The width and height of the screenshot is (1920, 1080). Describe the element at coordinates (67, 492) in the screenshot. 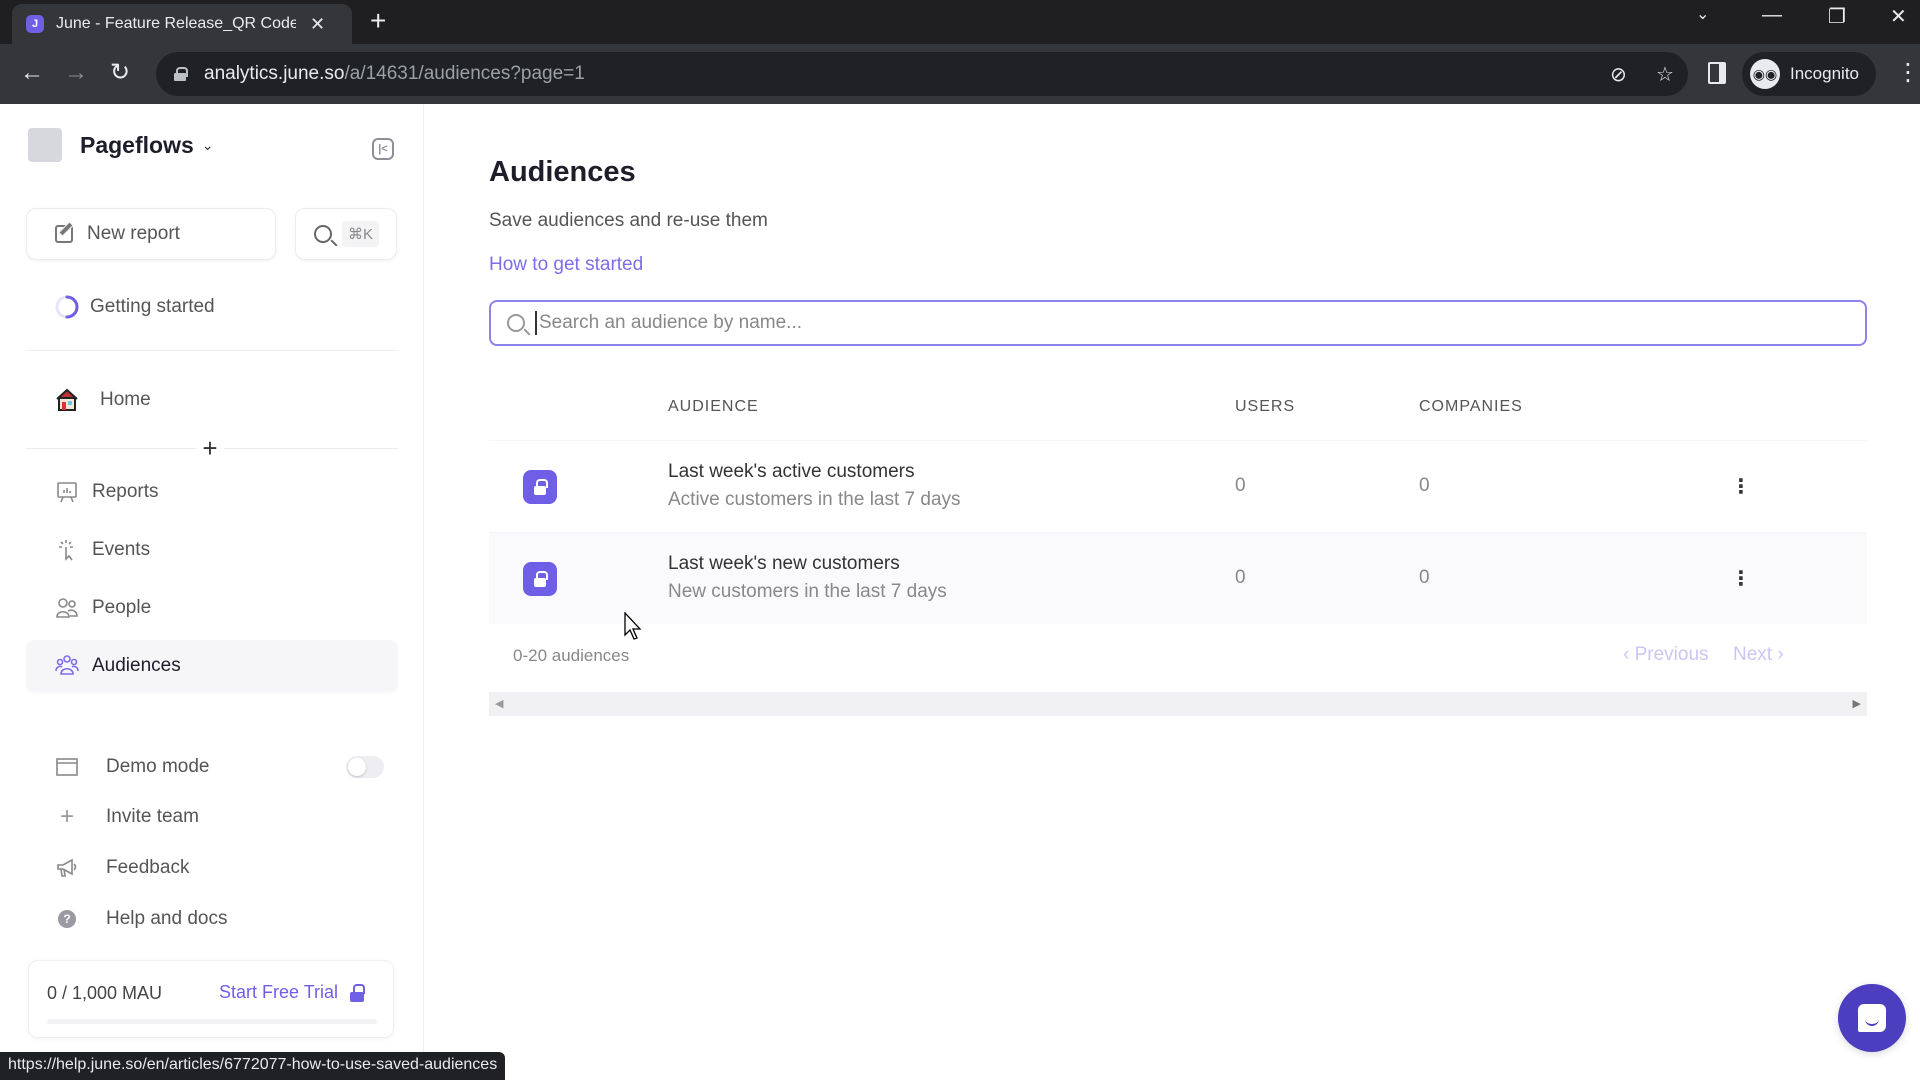

I see `reports-icon` at that location.